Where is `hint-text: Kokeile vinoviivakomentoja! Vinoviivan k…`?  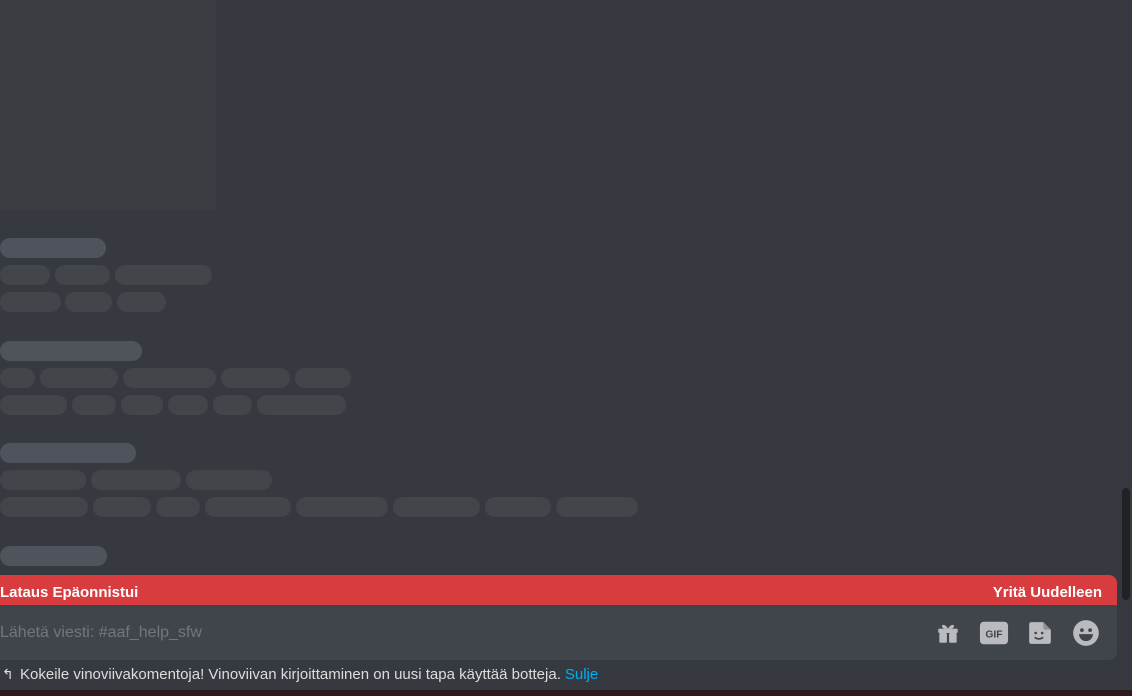
hint-text: Kokeile vinoviivakomentoja! Vinoviivan k… is located at coordinates (290, 674).